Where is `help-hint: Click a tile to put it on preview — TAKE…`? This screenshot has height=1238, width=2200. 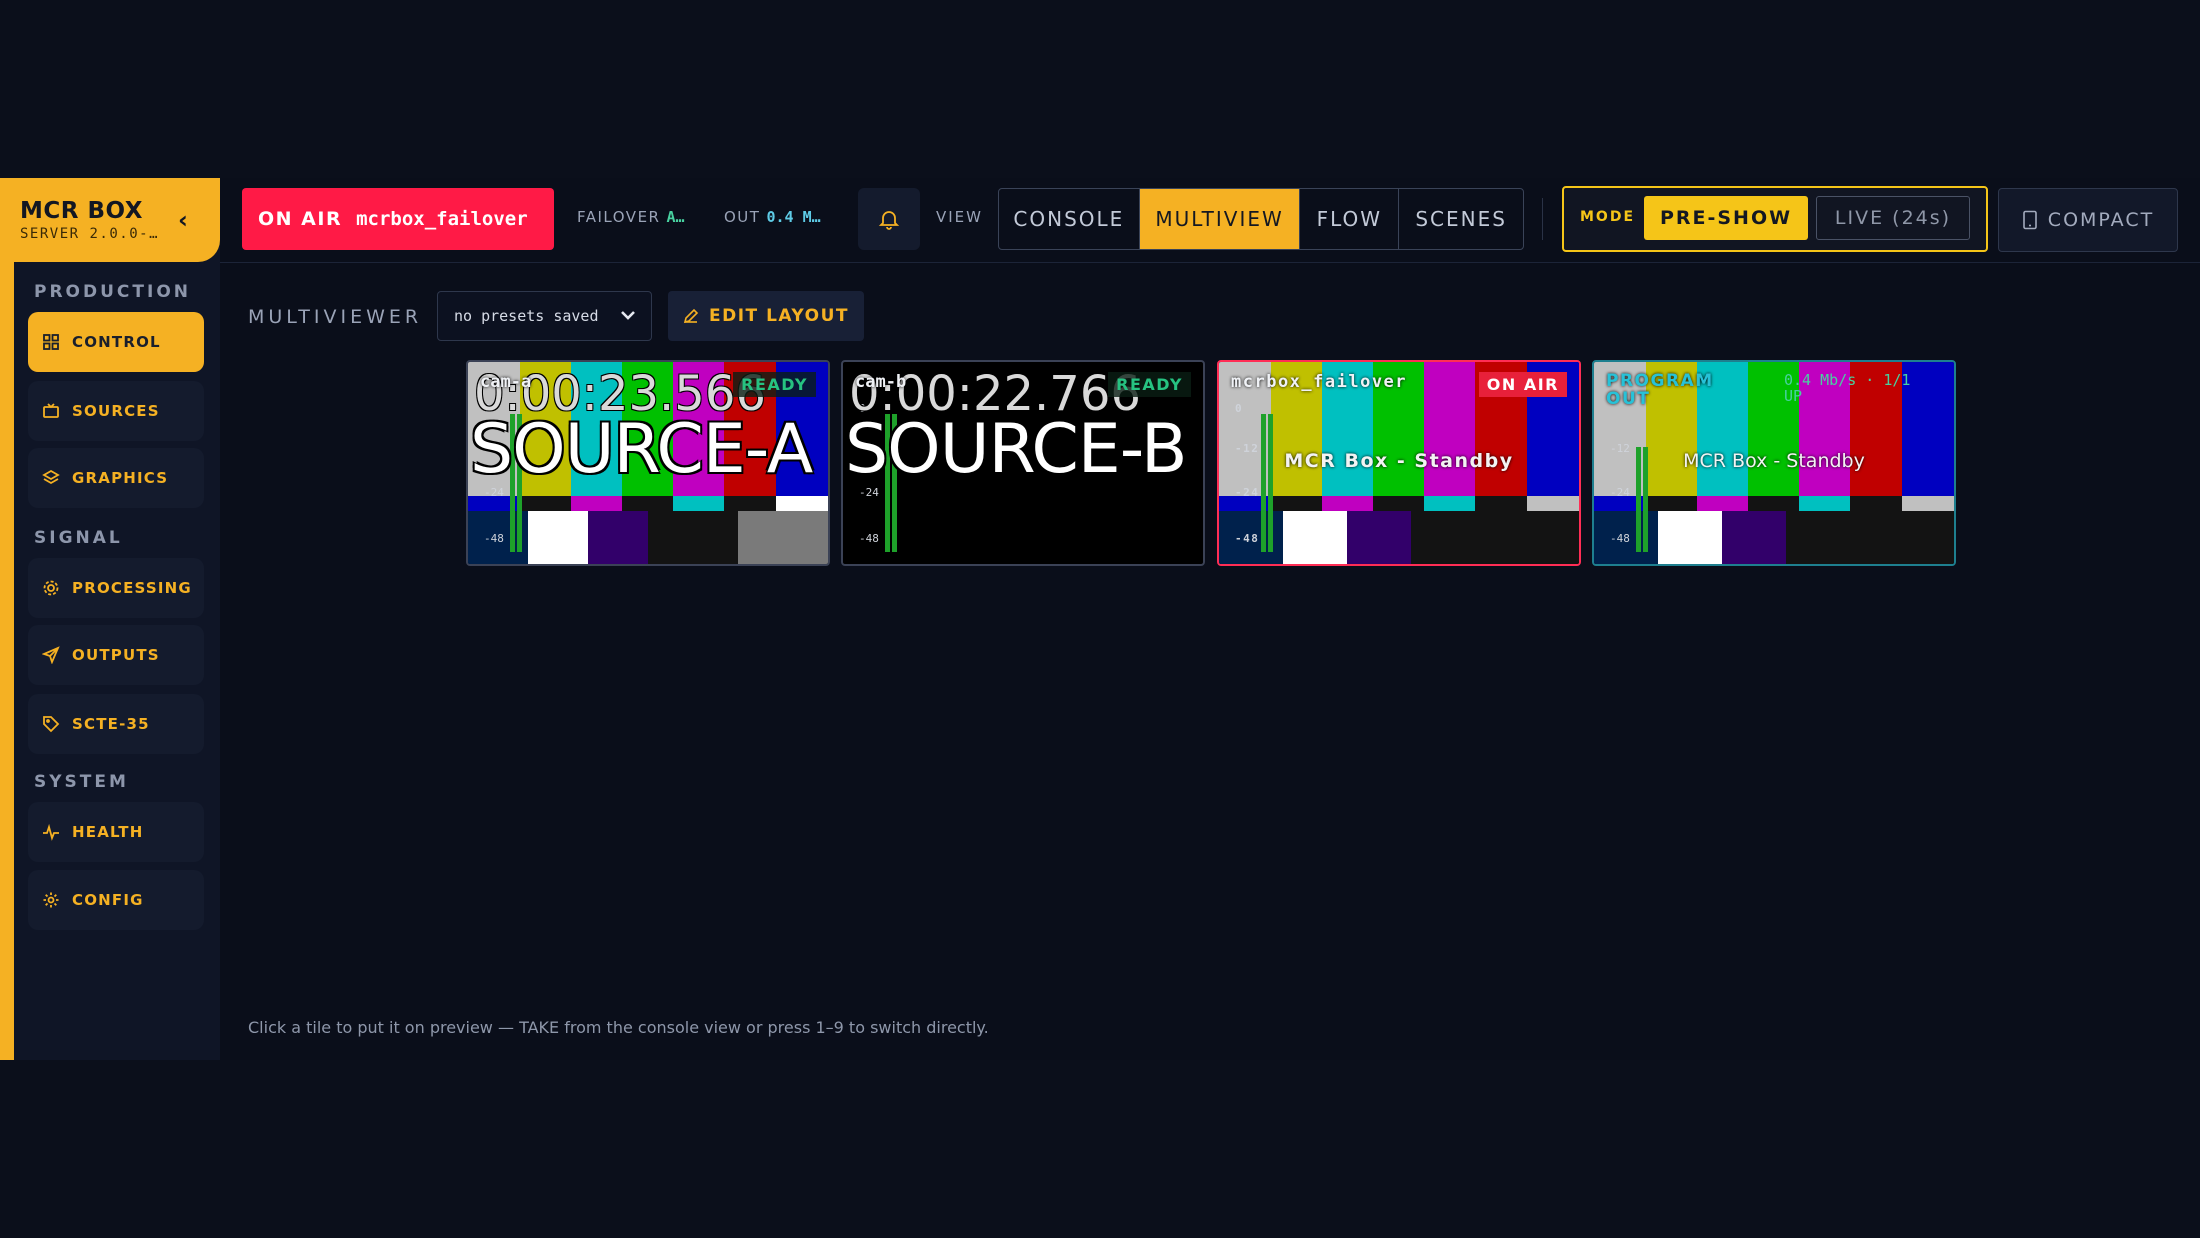 help-hint: Click a tile to put it on preview — TAKE… is located at coordinates (618, 1027).